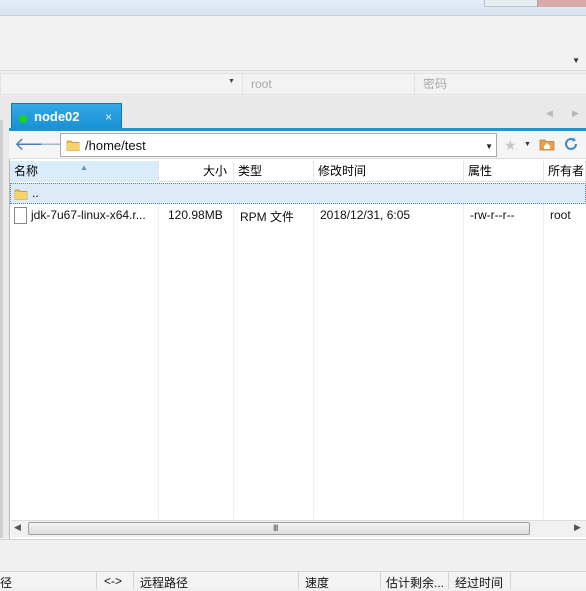 This screenshot has height=591, width=586. Describe the element at coordinates (479, 582) in the screenshot. I see `transfer-col-elapsed: 经过时间` at that location.